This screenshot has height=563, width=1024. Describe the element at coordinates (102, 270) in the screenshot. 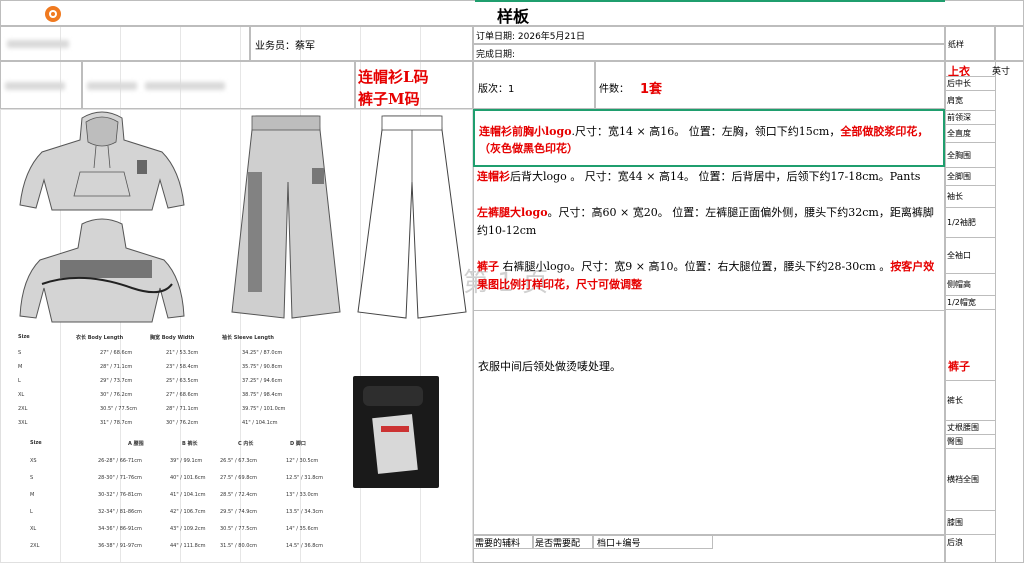

I see `hoodie-back-image` at that location.